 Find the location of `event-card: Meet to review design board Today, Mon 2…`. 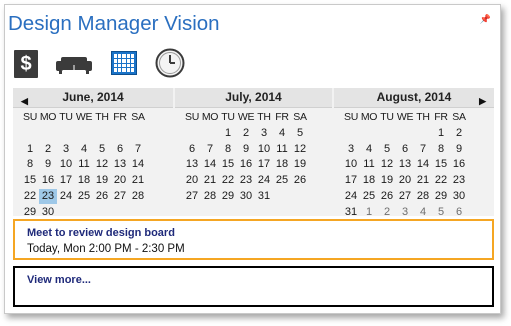

event-card: Meet to review design board Today, Mon 2… is located at coordinates (253, 239).